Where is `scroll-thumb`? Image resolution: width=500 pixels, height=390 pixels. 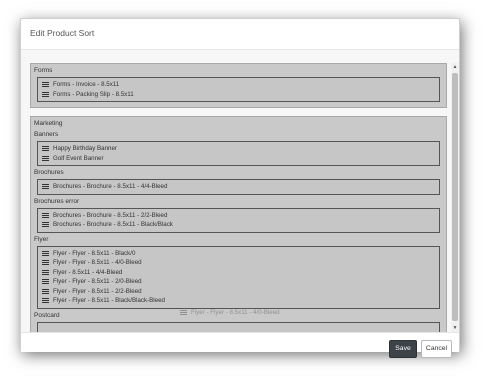 scroll-thumb is located at coordinates (455, 197).